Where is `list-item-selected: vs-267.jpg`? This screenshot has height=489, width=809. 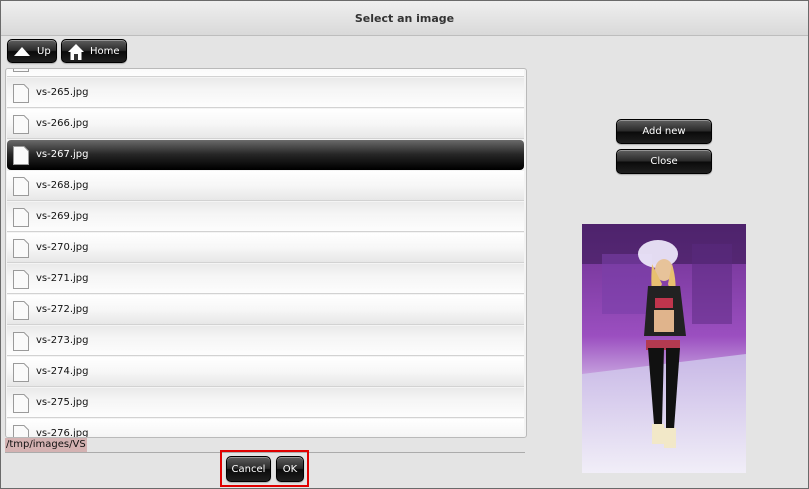 list-item-selected: vs-267.jpg is located at coordinates (265, 155).